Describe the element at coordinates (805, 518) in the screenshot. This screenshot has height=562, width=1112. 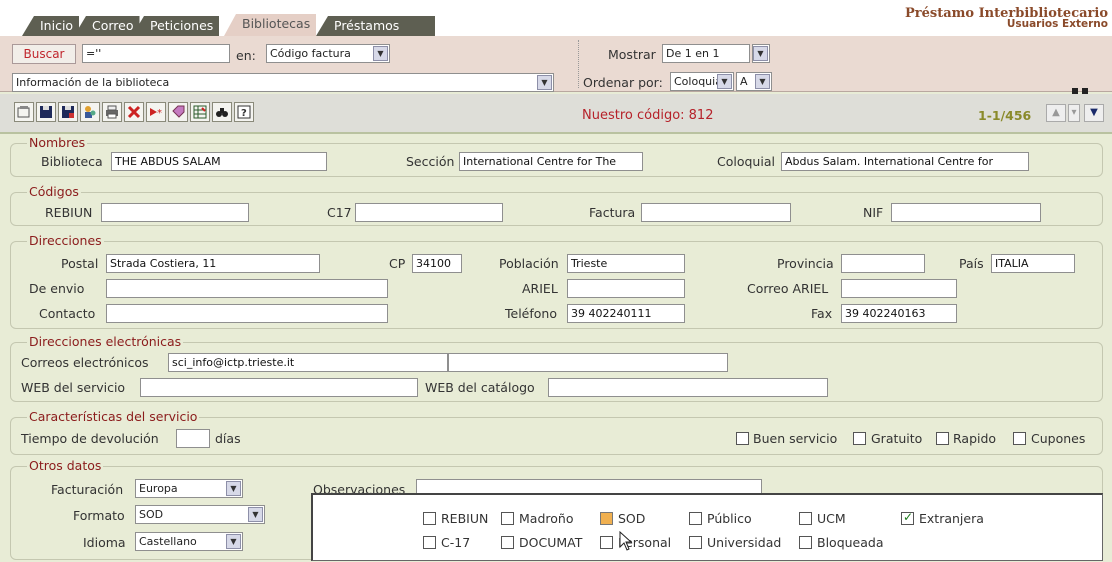
I see `ucm-checkbox` at that location.